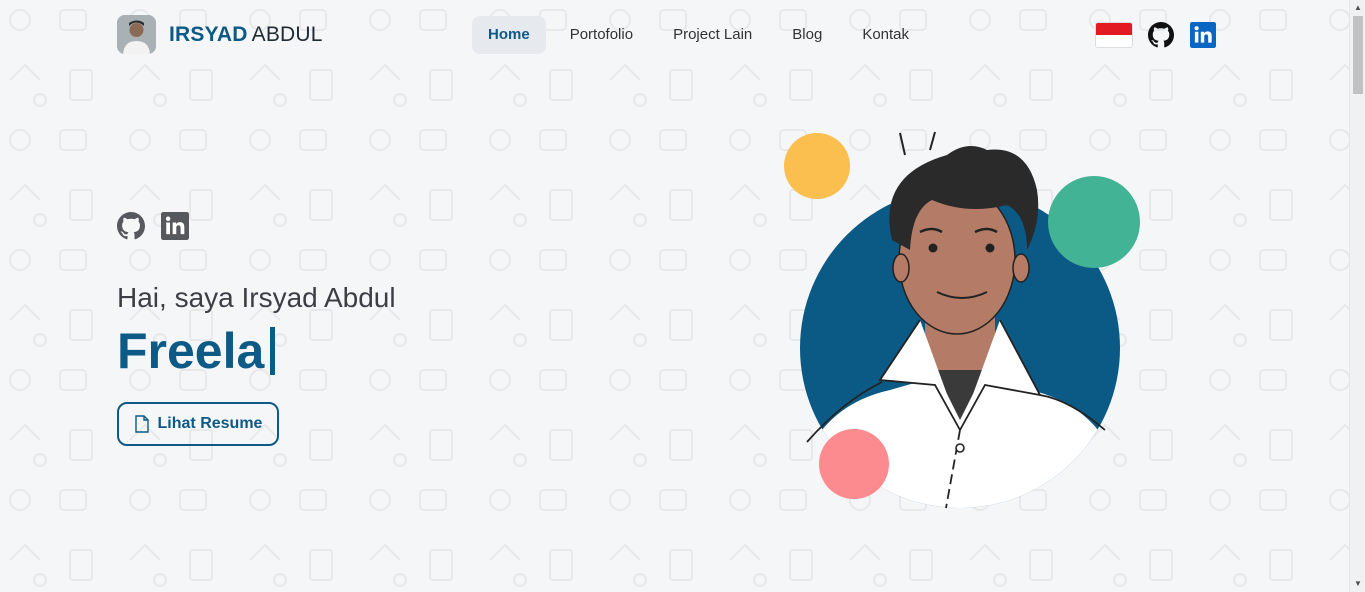 This screenshot has width=1365, height=592. What do you see at coordinates (601, 35) in the screenshot?
I see `nav-item-portofolio: Portofolio` at bounding box center [601, 35].